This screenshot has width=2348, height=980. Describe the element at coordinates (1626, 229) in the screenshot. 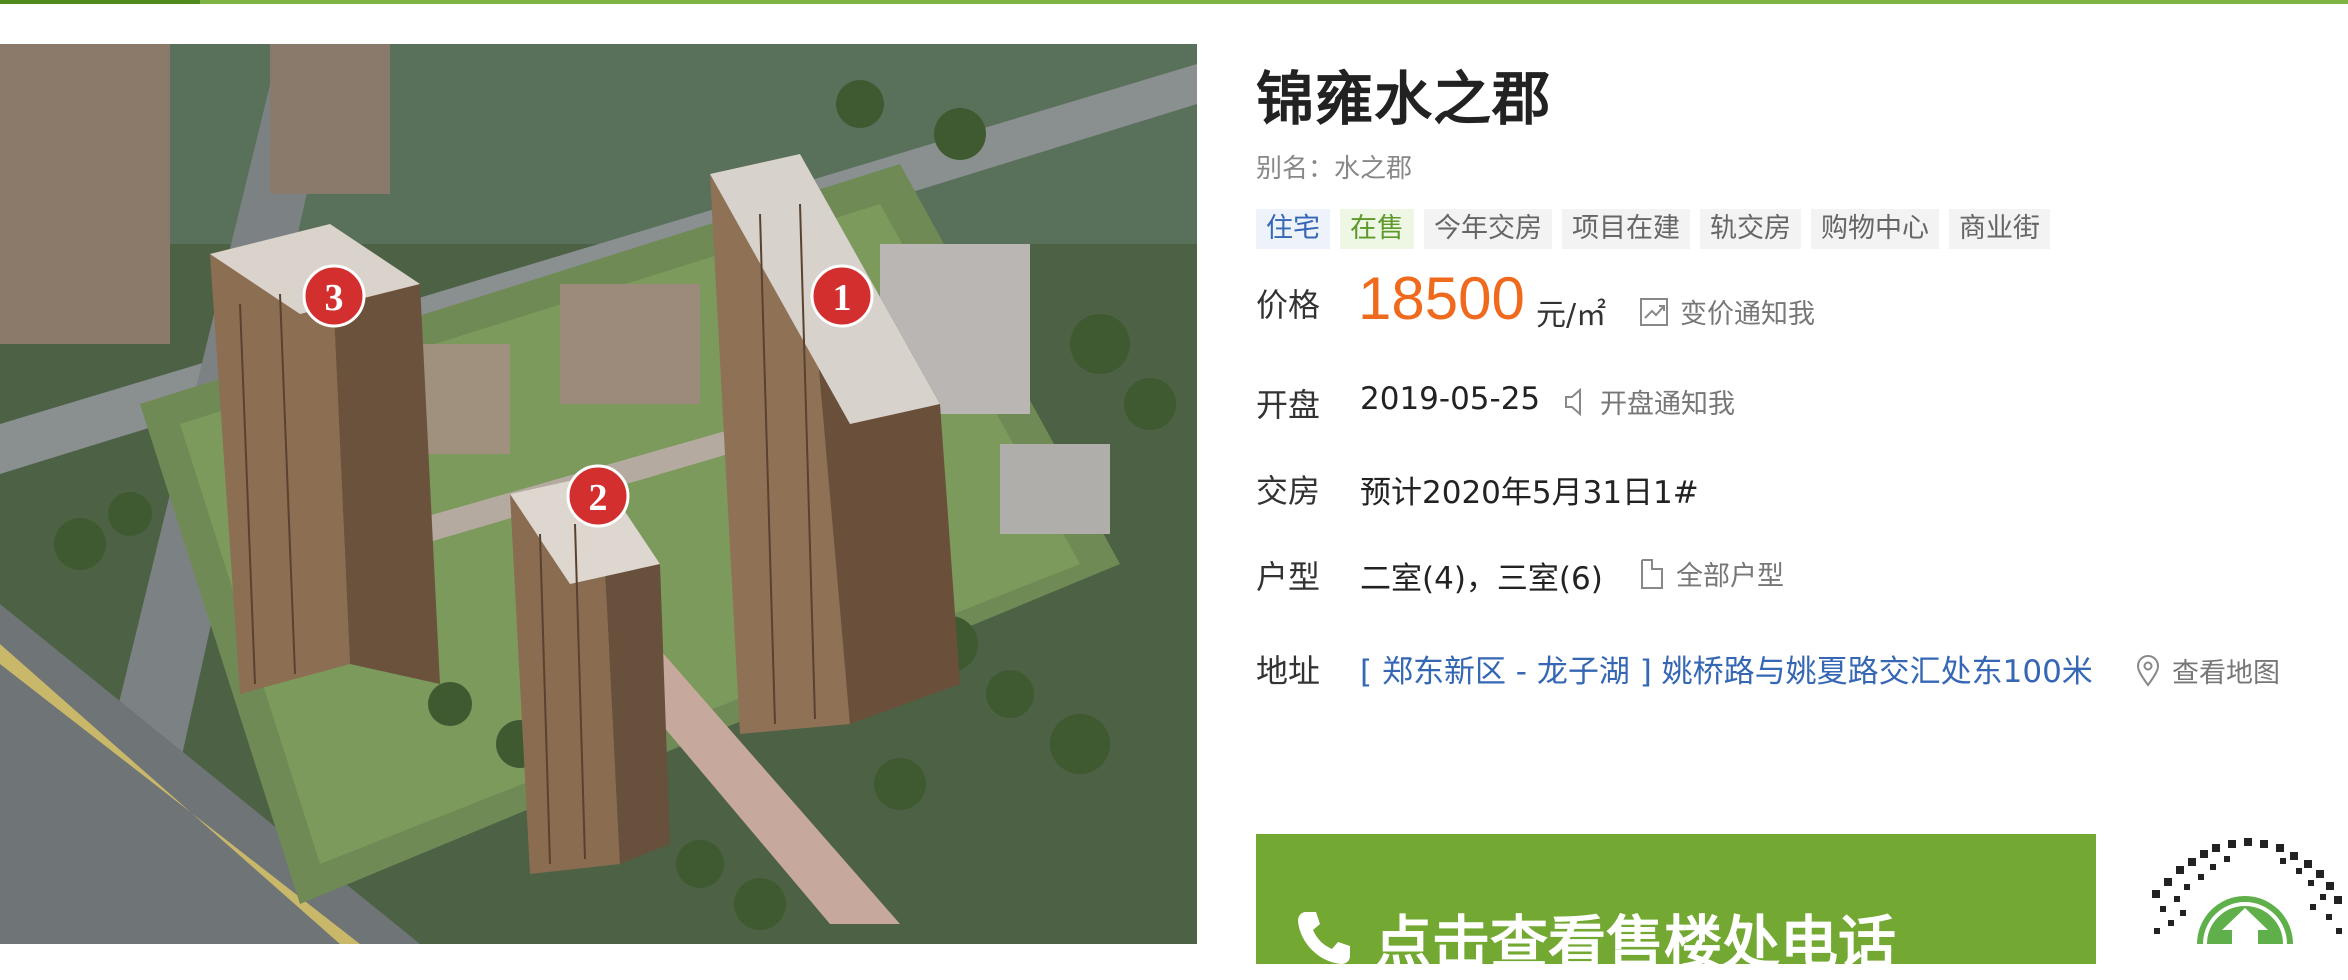

I see `tag-under-construction: 项目在建` at that location.